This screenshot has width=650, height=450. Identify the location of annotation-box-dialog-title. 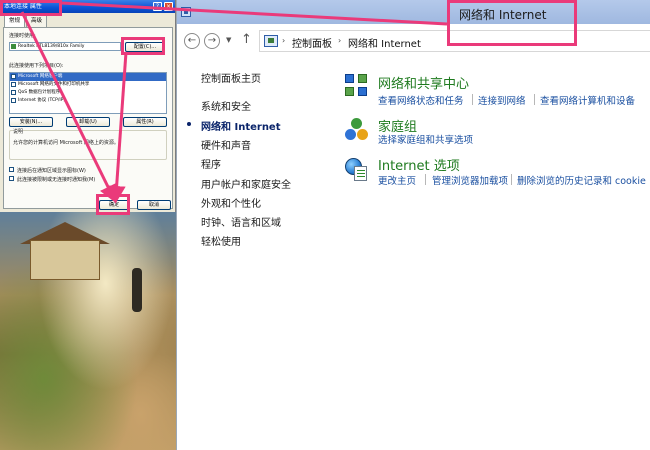
(31, 8).